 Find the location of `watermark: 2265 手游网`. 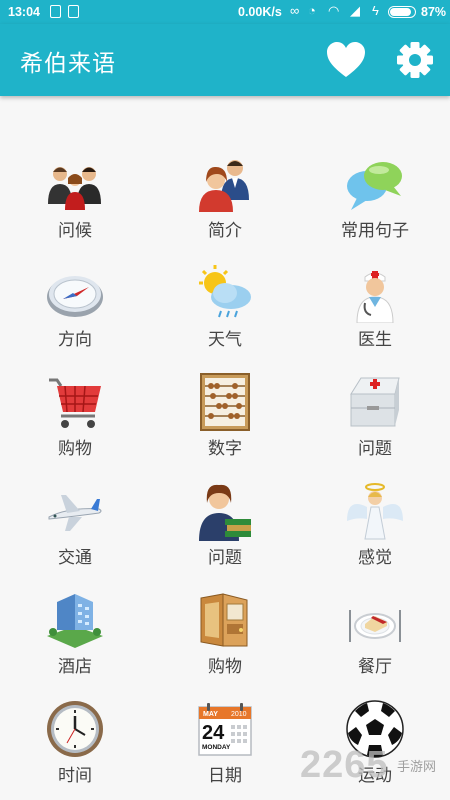

watermark: 2265 手游网 is located at coordinates (375, 769).